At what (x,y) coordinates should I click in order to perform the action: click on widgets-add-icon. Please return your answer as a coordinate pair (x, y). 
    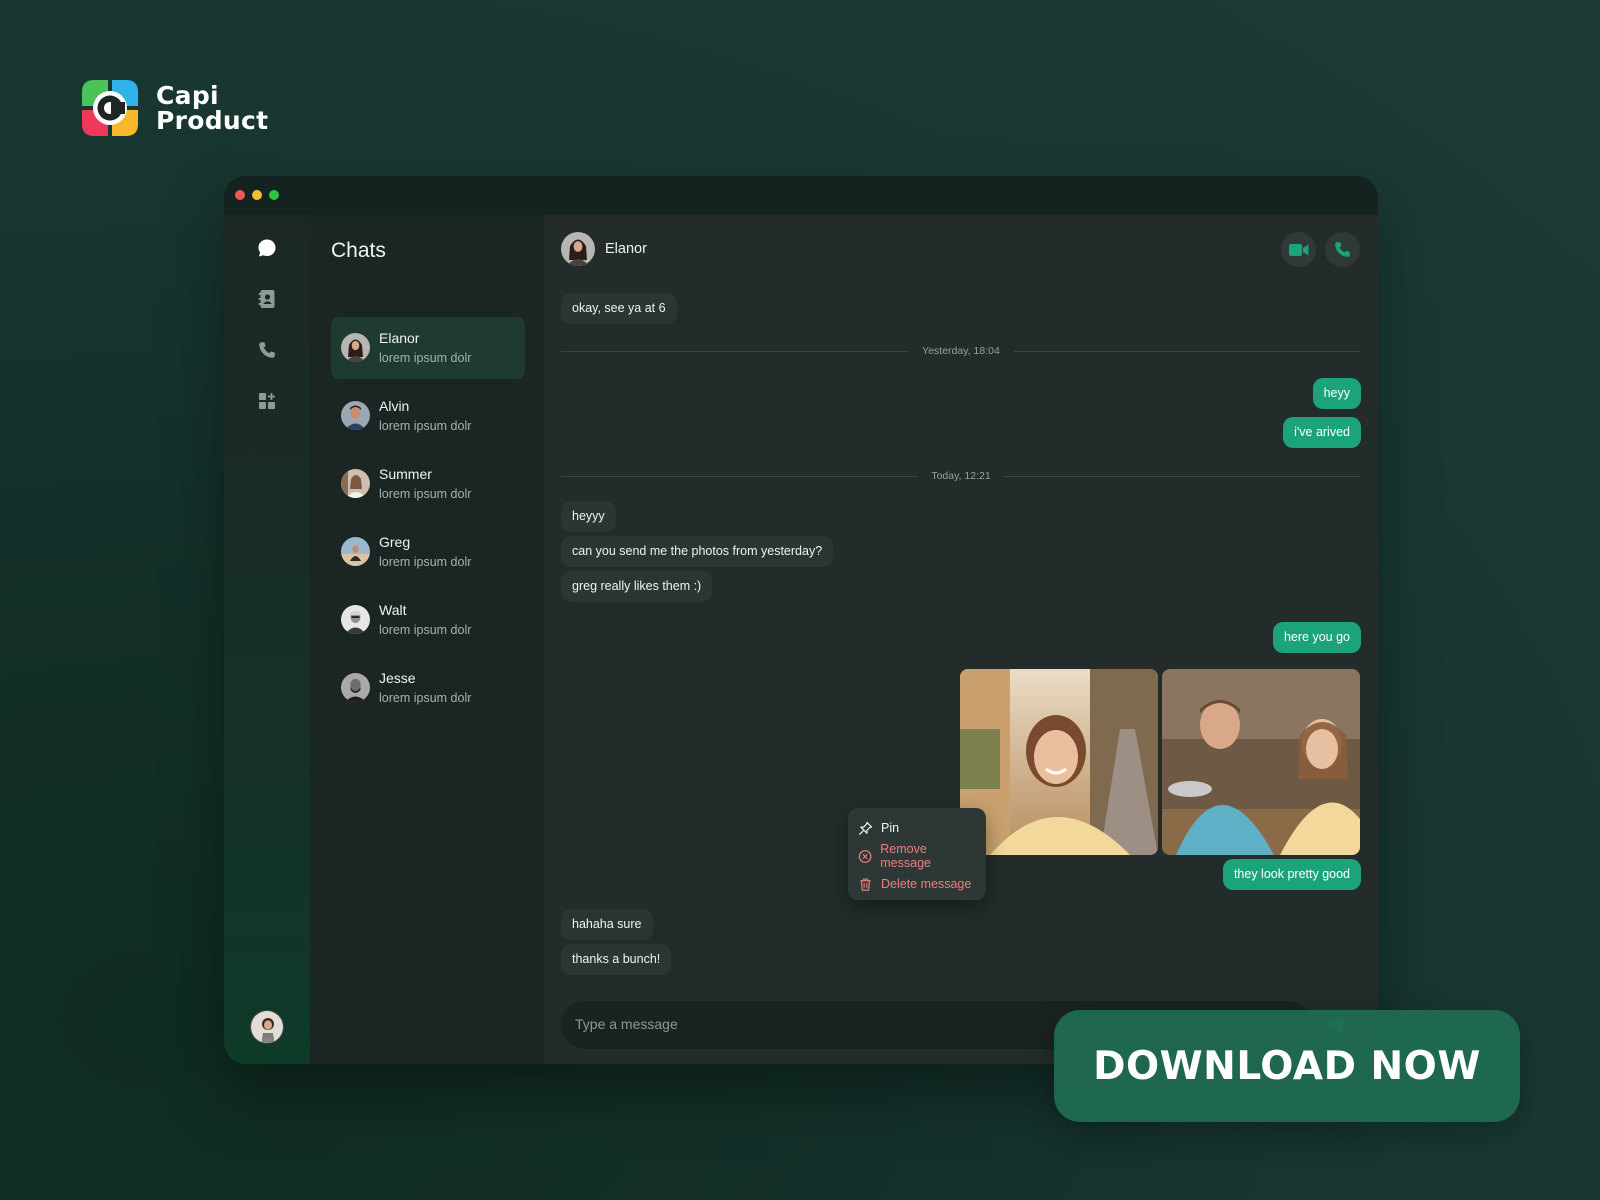
    Looking at the image, I should click on (267, 401).